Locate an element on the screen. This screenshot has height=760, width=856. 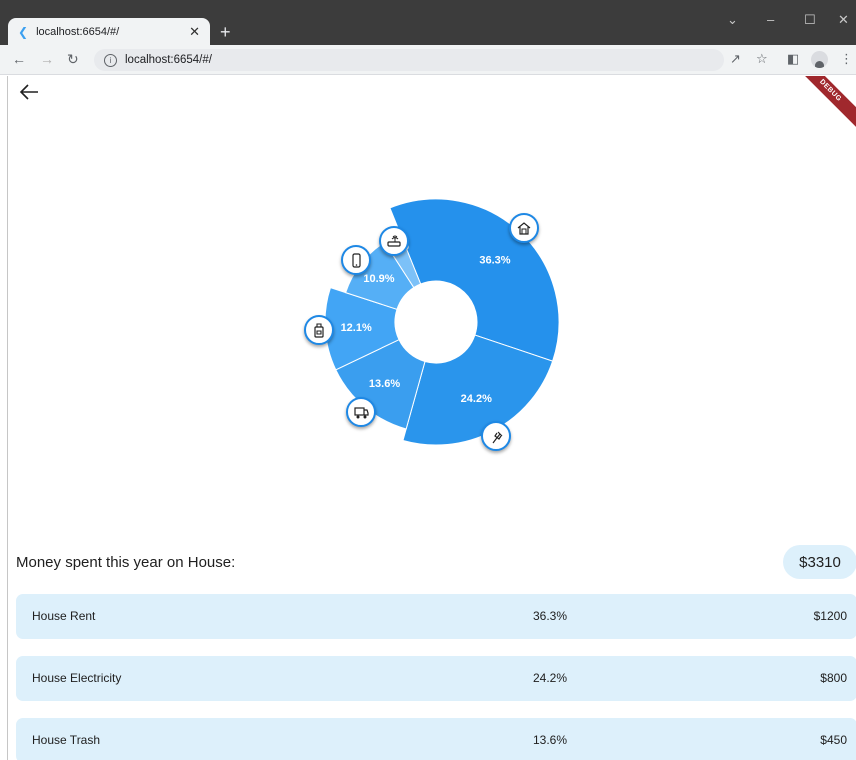
gas-can-icon is located at coordinates (319, 329).